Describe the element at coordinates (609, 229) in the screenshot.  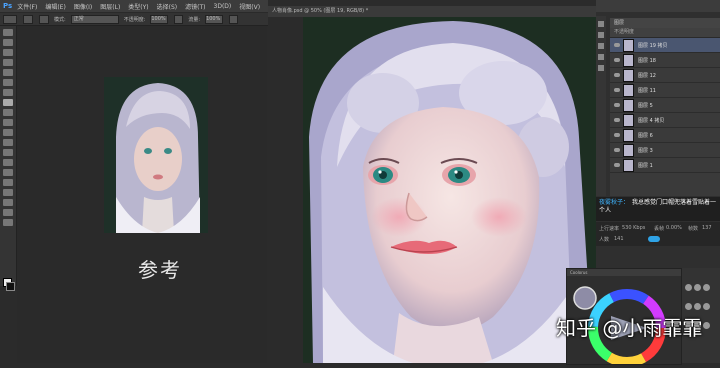
I see `upload-rate-label: 上行速率` at that location.